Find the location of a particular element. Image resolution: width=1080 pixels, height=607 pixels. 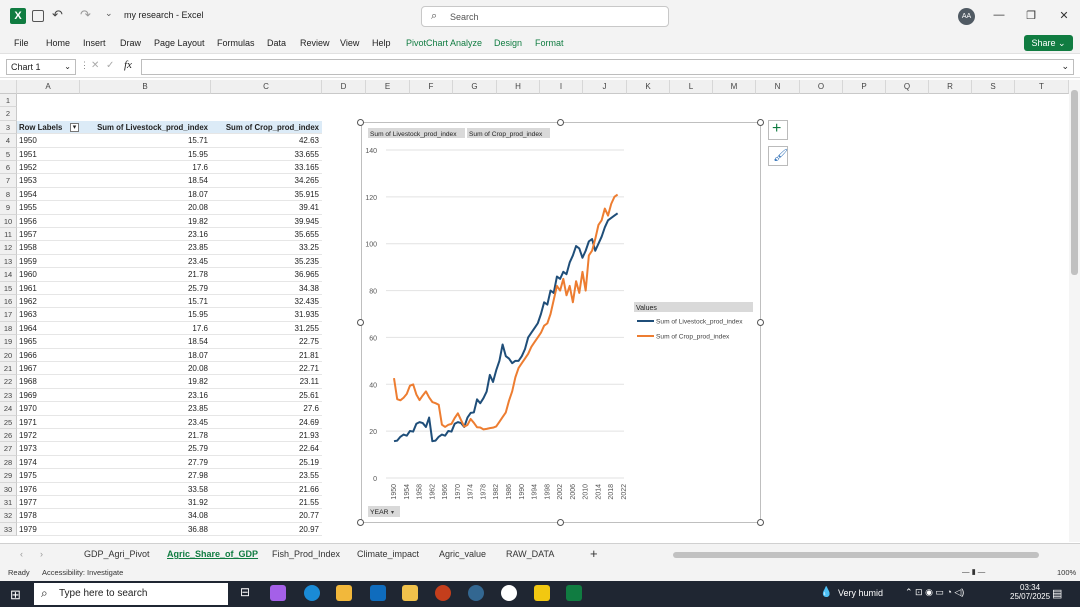

table-row: 1973 is located at coordinates (48, 449).